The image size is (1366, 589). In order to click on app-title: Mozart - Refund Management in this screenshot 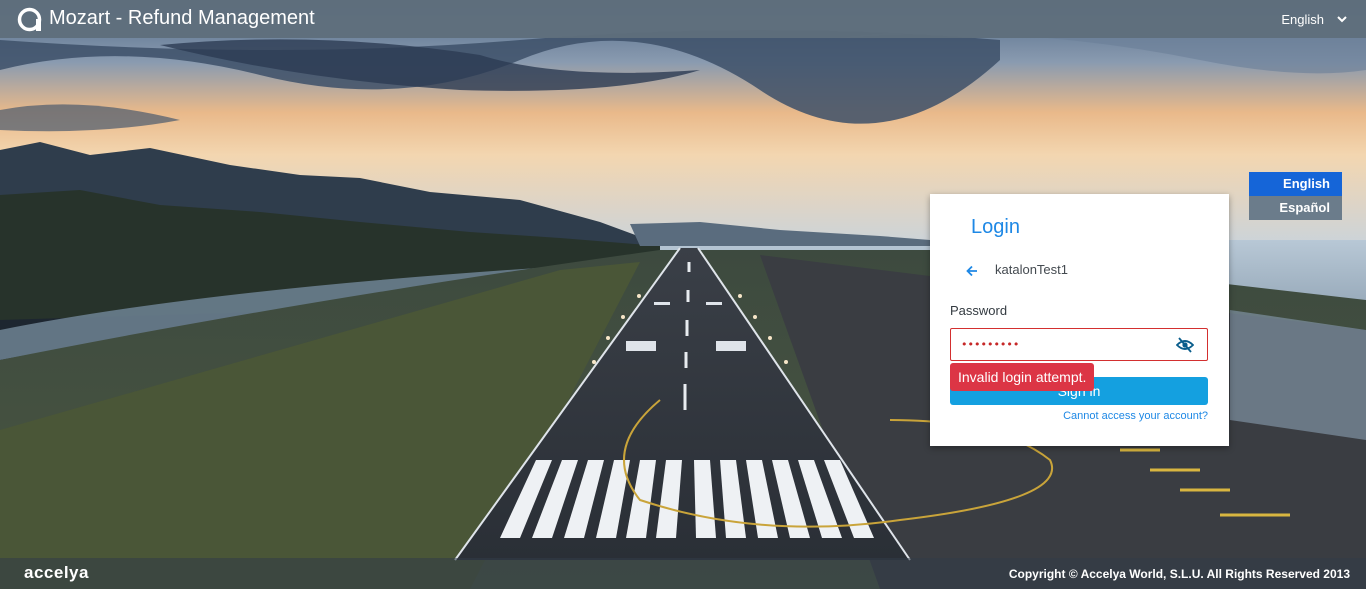, I will do `click(182, 18)`.